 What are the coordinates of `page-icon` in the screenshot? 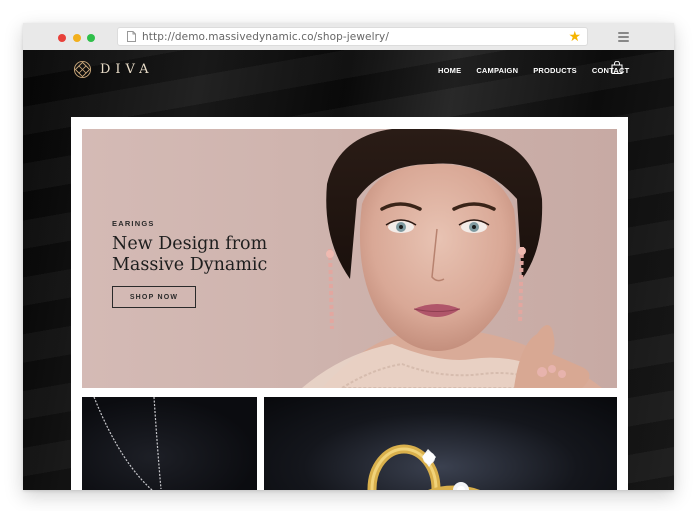 It's located at (131, 36).